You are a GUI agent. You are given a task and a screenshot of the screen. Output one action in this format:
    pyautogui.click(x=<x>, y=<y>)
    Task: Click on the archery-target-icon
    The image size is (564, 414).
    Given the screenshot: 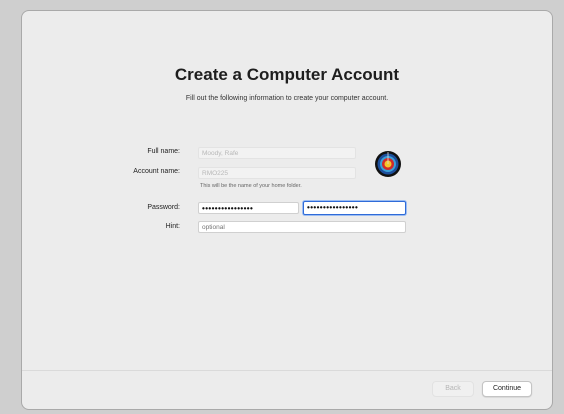 What is the action you would take?
    pyautogui.click(x=388, y=164)
    